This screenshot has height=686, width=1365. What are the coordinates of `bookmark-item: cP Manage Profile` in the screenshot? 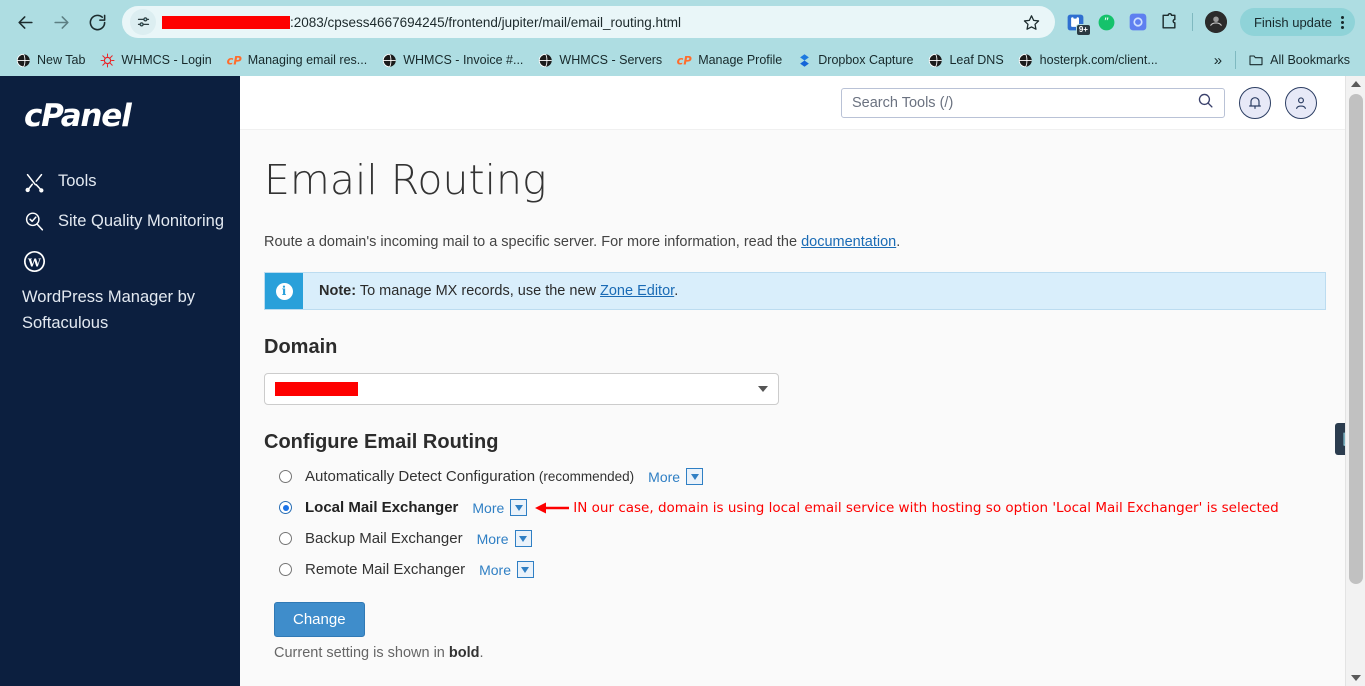 It's located at (729, 60).